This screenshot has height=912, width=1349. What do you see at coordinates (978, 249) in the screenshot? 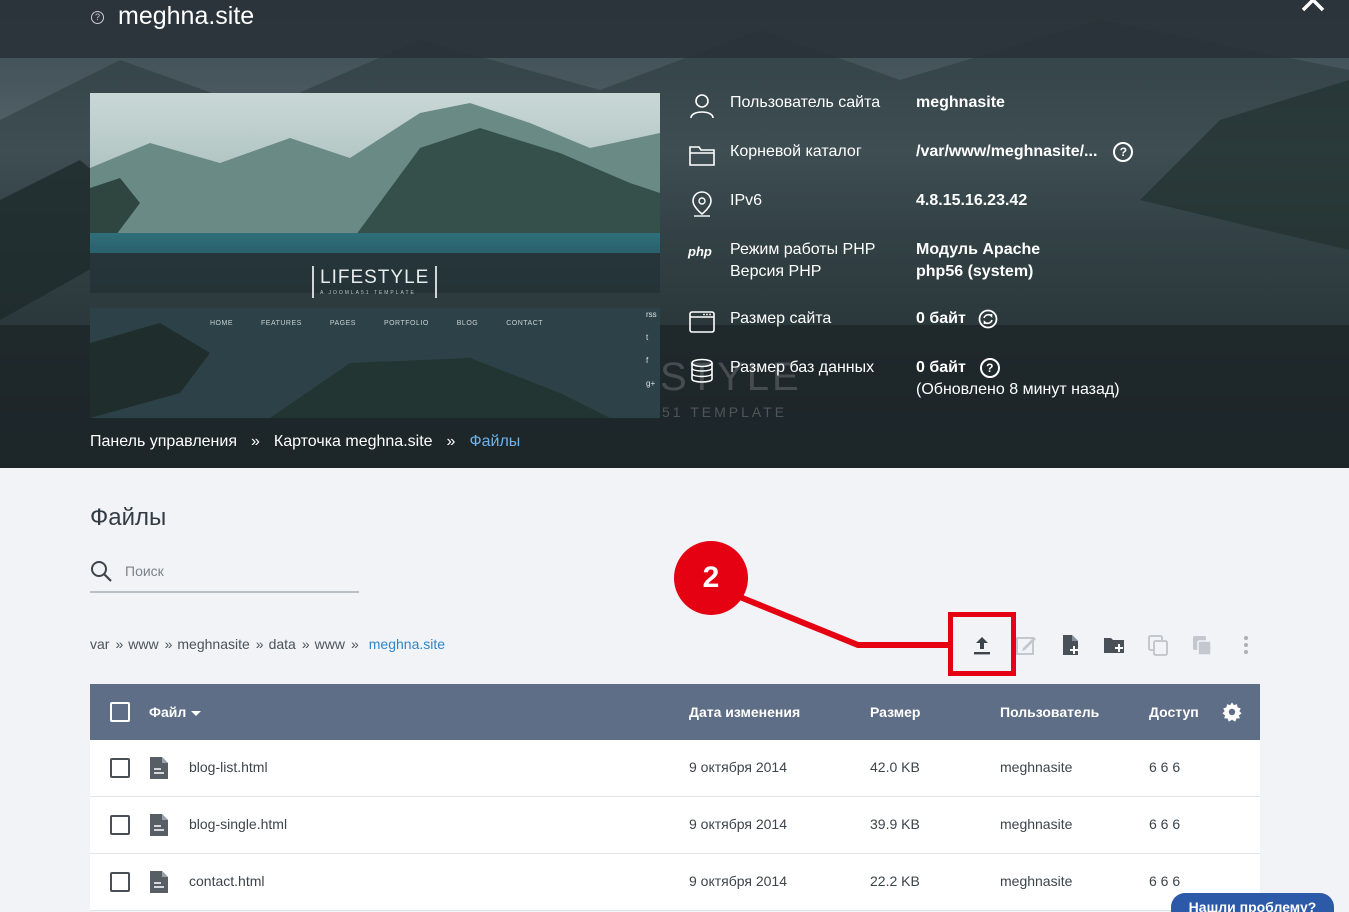
I see `php-mode-value: Модуль Apache` at bounding box center [978, 249].